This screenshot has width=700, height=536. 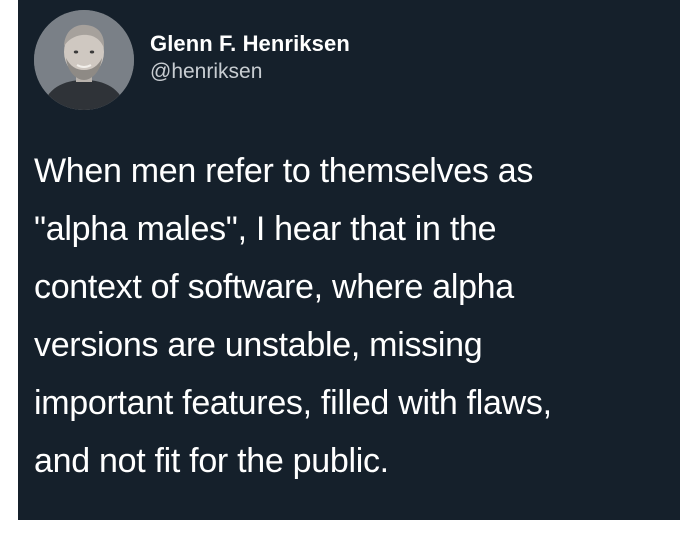 What do you see at coordinates (250, 72) in the screenshot?
I see `author-handle: @henriksen` at bounding box center [250, 72].